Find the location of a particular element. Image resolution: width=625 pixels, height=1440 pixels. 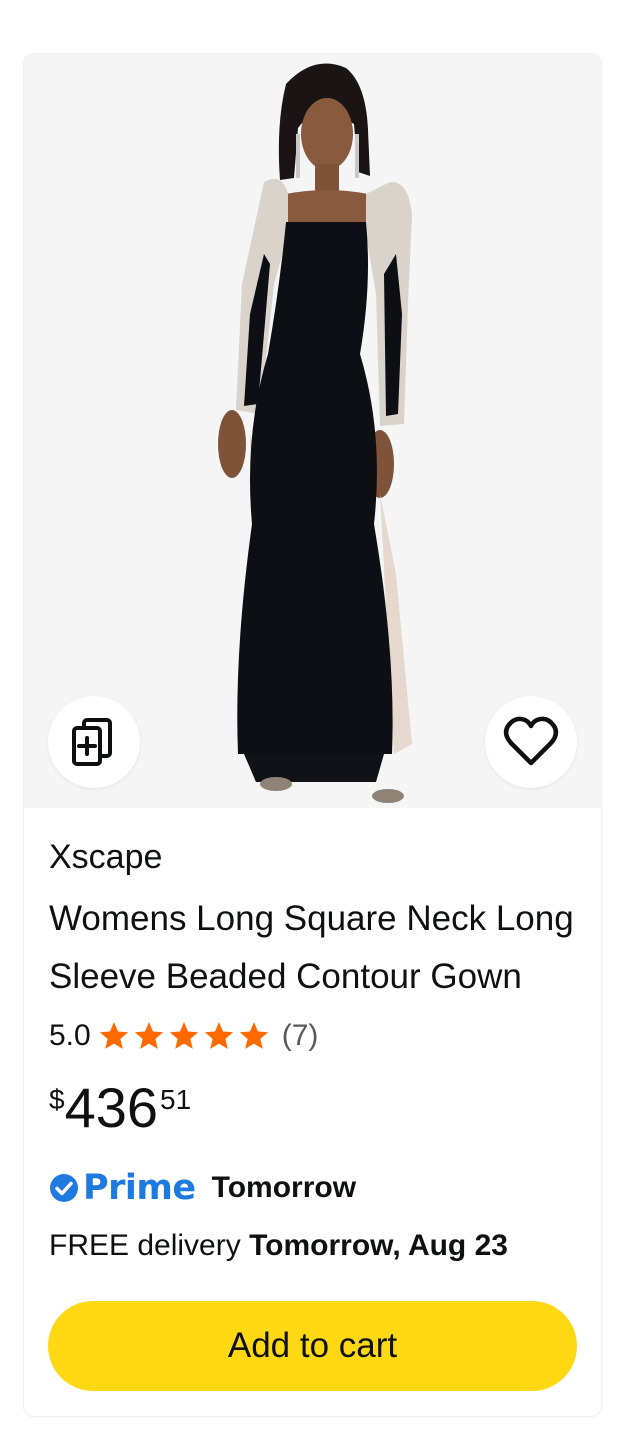

compare-icon is located at coordinates (92, 742).